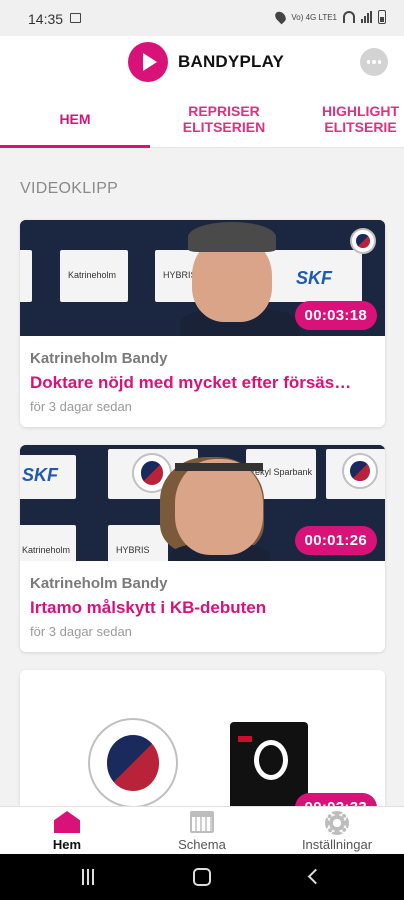 The height and width of the screenshot is (900, 404). I want to click on app-header: BANDYPLAY, so click(202, 63).